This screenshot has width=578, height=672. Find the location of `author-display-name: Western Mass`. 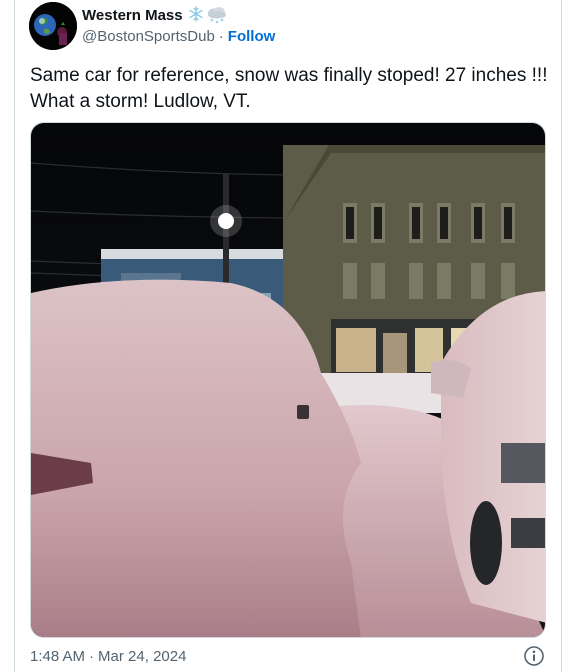

author-display-name: Western Mass is located at coordinates (132, 15).